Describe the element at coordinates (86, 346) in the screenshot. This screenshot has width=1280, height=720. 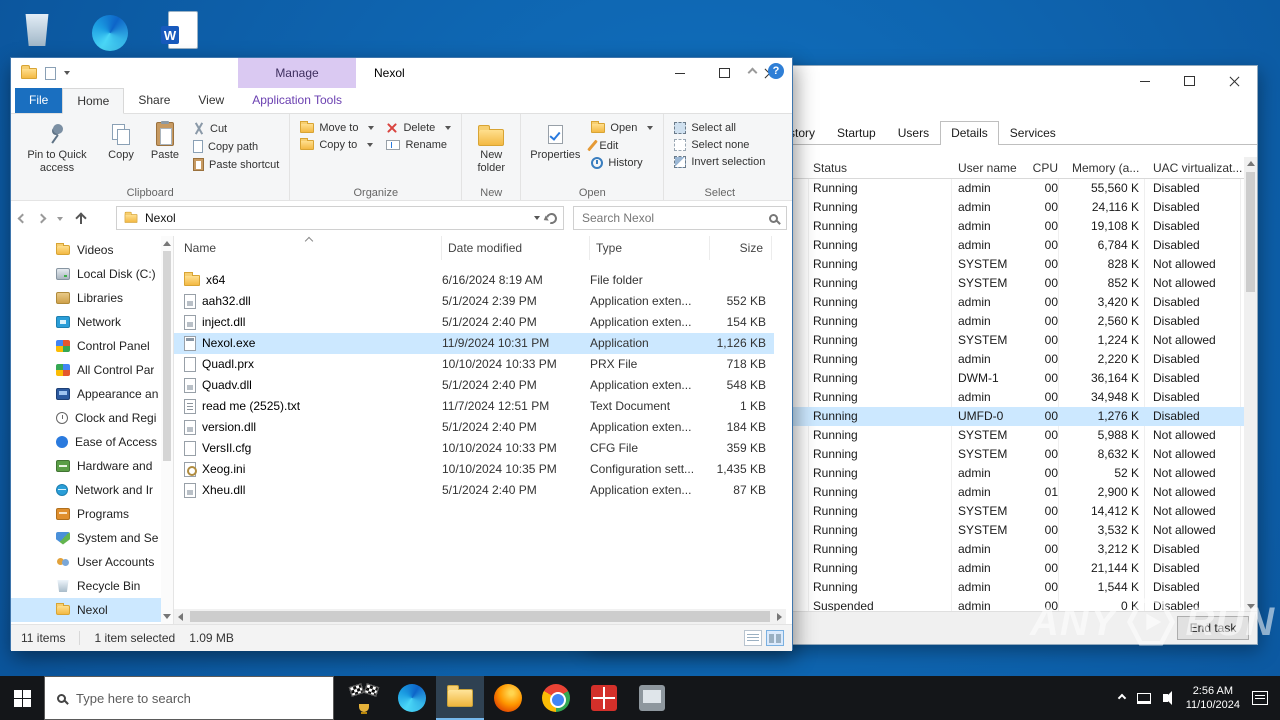
I see `sidebar-item: Control Panel` at that location.